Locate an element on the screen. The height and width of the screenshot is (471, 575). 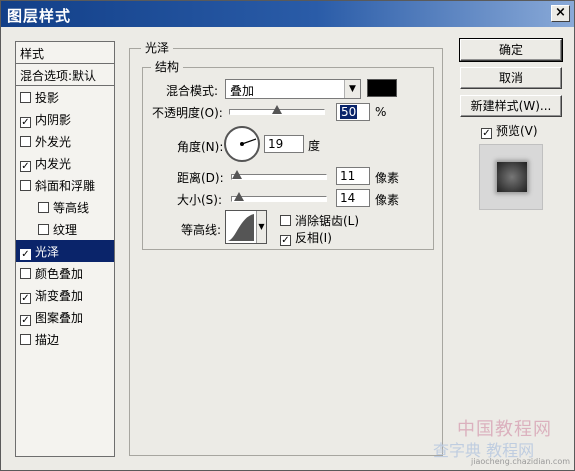
style-item: ✓ 图案叠加 is located at coordinates (65, 317).